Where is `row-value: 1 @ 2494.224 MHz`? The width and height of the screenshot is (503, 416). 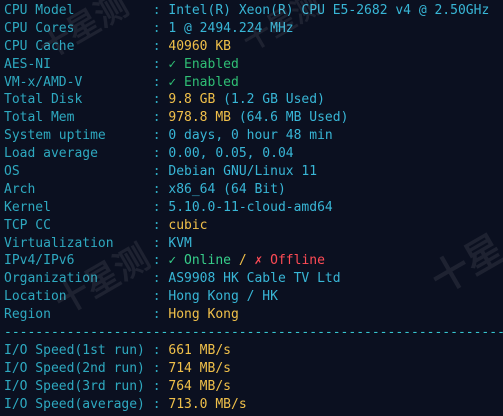
row-value: 1 @ 2494.224 MHz is located at coordinates (231, 28).